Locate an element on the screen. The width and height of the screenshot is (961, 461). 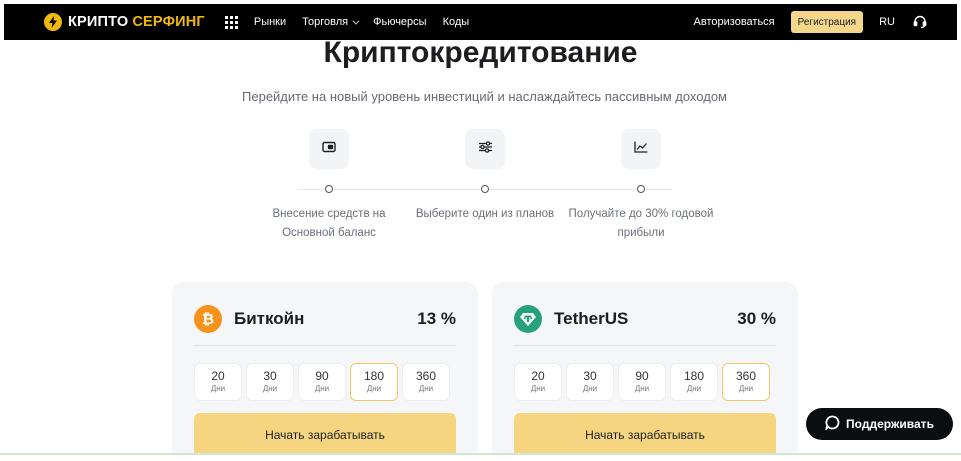
brand-logo: КРИПТО СЕРФИНГ is located at coordinates (124, 22).